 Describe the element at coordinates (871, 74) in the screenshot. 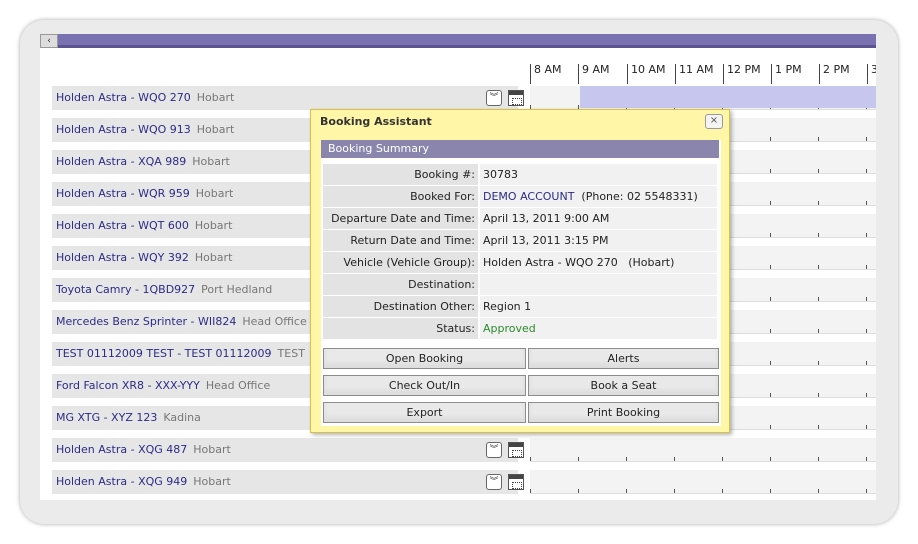

I see `hour-label: 3` at that location.